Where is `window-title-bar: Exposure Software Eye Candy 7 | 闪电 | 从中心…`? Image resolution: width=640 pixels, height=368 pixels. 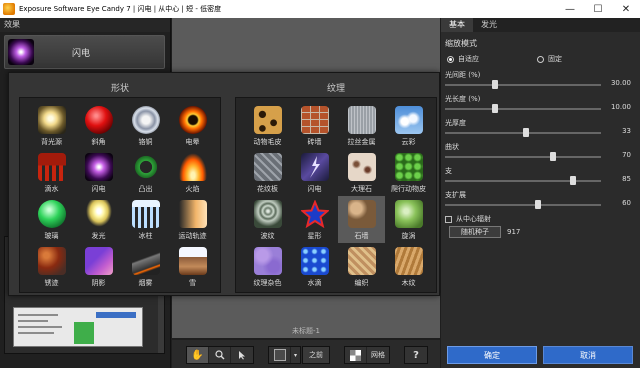
window-title-bar: Exposure Software Eye Candy 7 | 闪电 | 从中心… is located at coordinates (320, 9).